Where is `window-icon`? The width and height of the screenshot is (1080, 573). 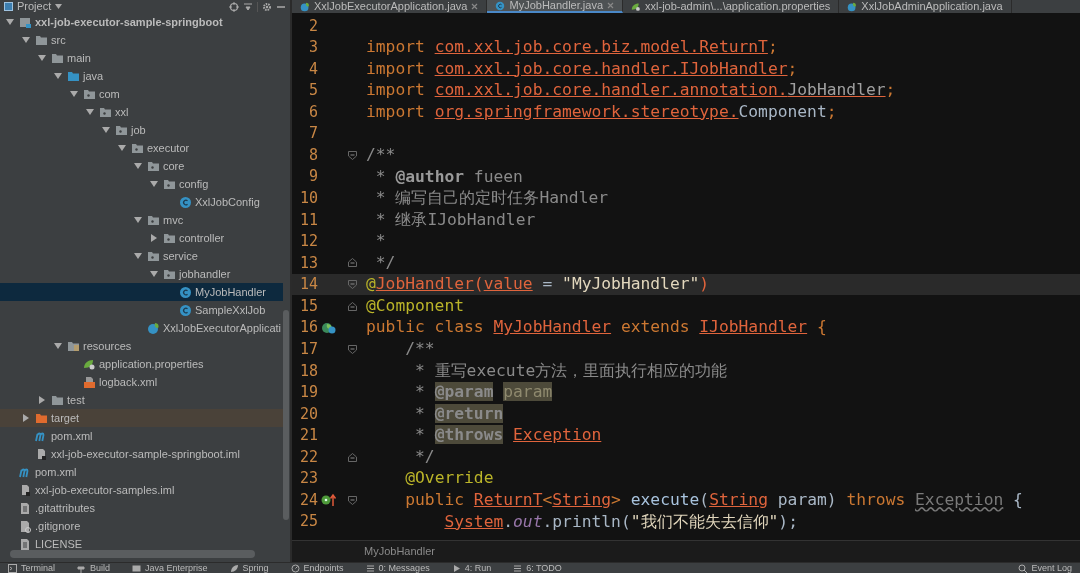 window-icon is located at coordinates (137, 568).